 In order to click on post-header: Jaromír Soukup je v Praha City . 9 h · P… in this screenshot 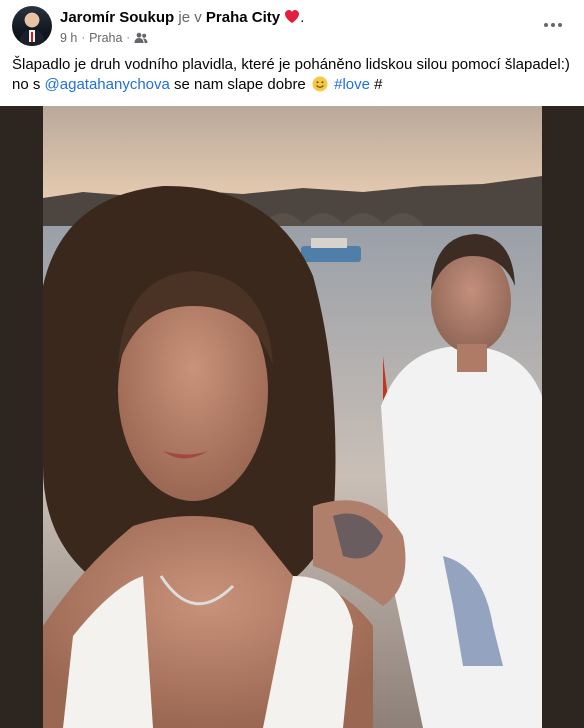, I will do `click(292, 26)`.